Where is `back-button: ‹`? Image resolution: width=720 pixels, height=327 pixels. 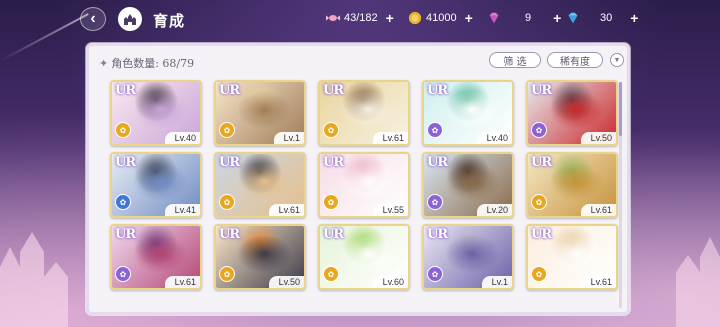
back-button: ‹ is located at coordinates (93, 19).